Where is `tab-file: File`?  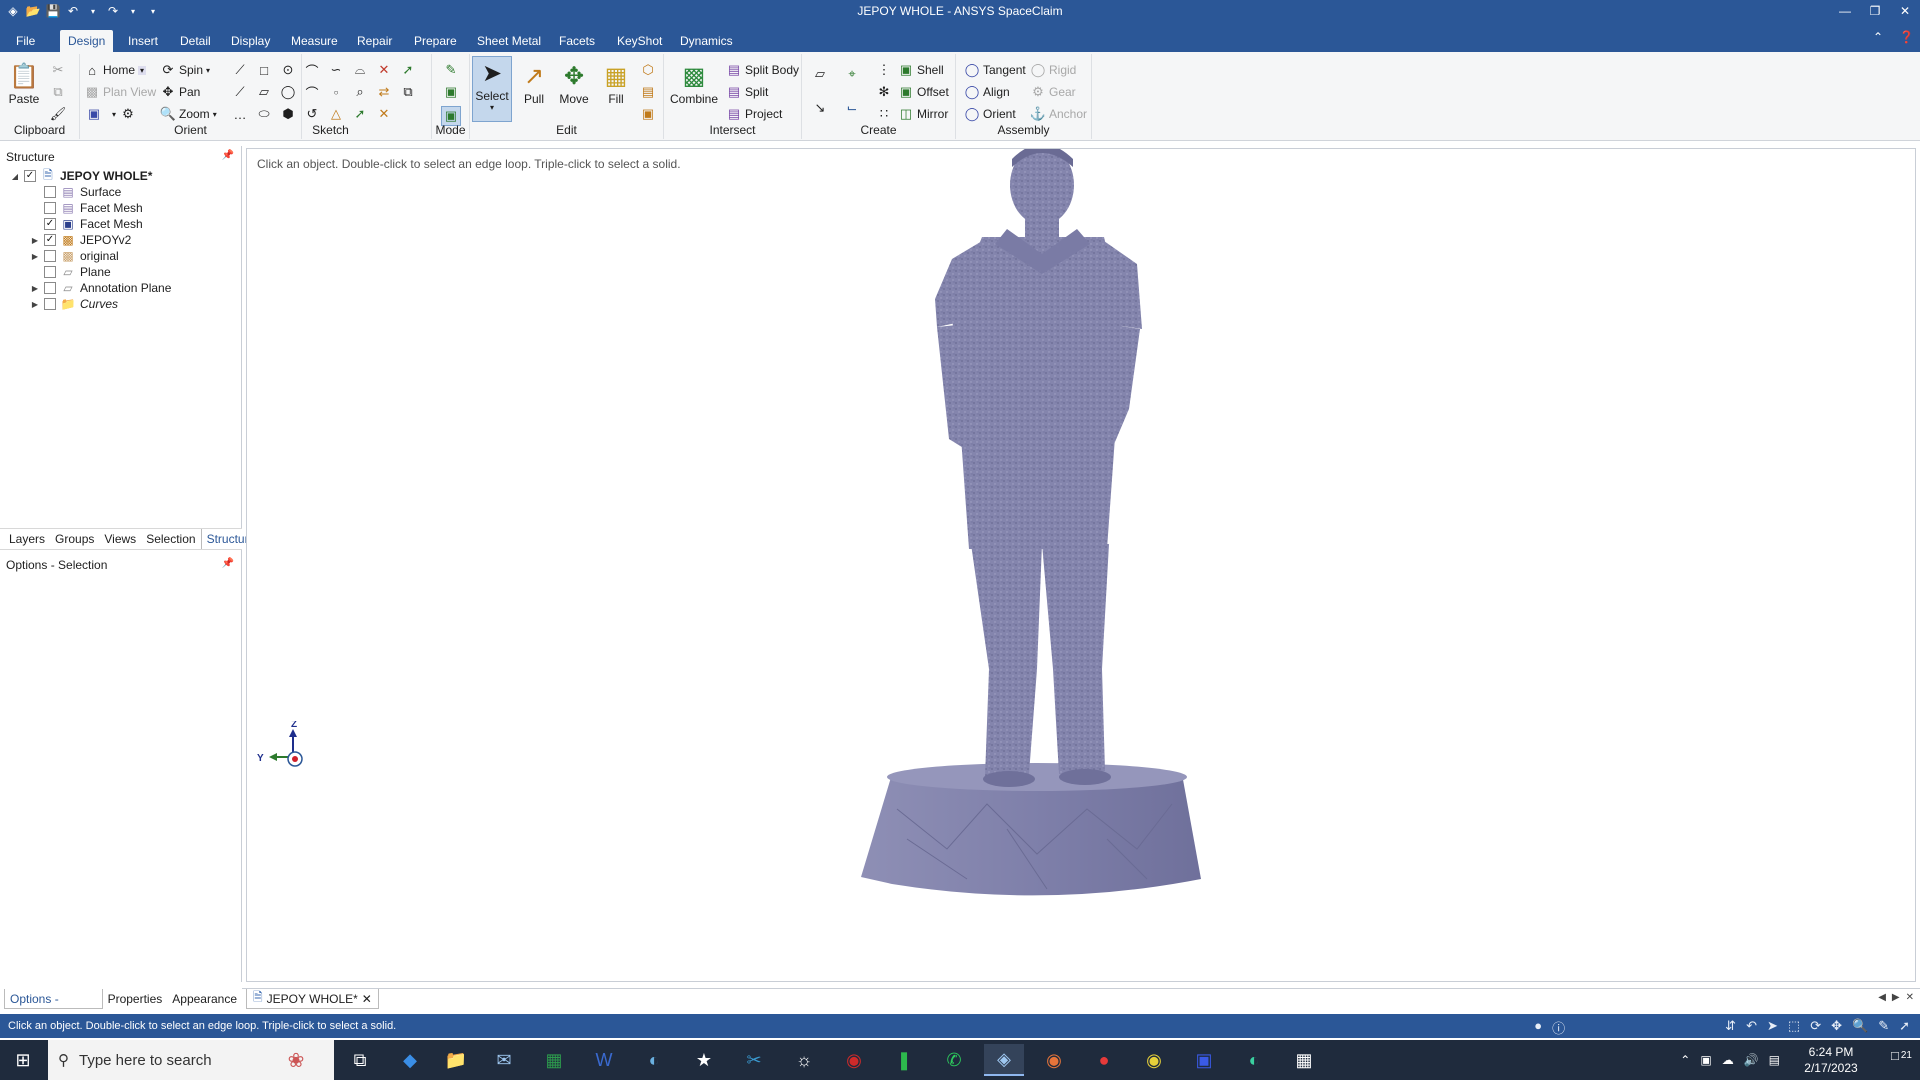
tab-file: File is located at coordinates (25, 41).